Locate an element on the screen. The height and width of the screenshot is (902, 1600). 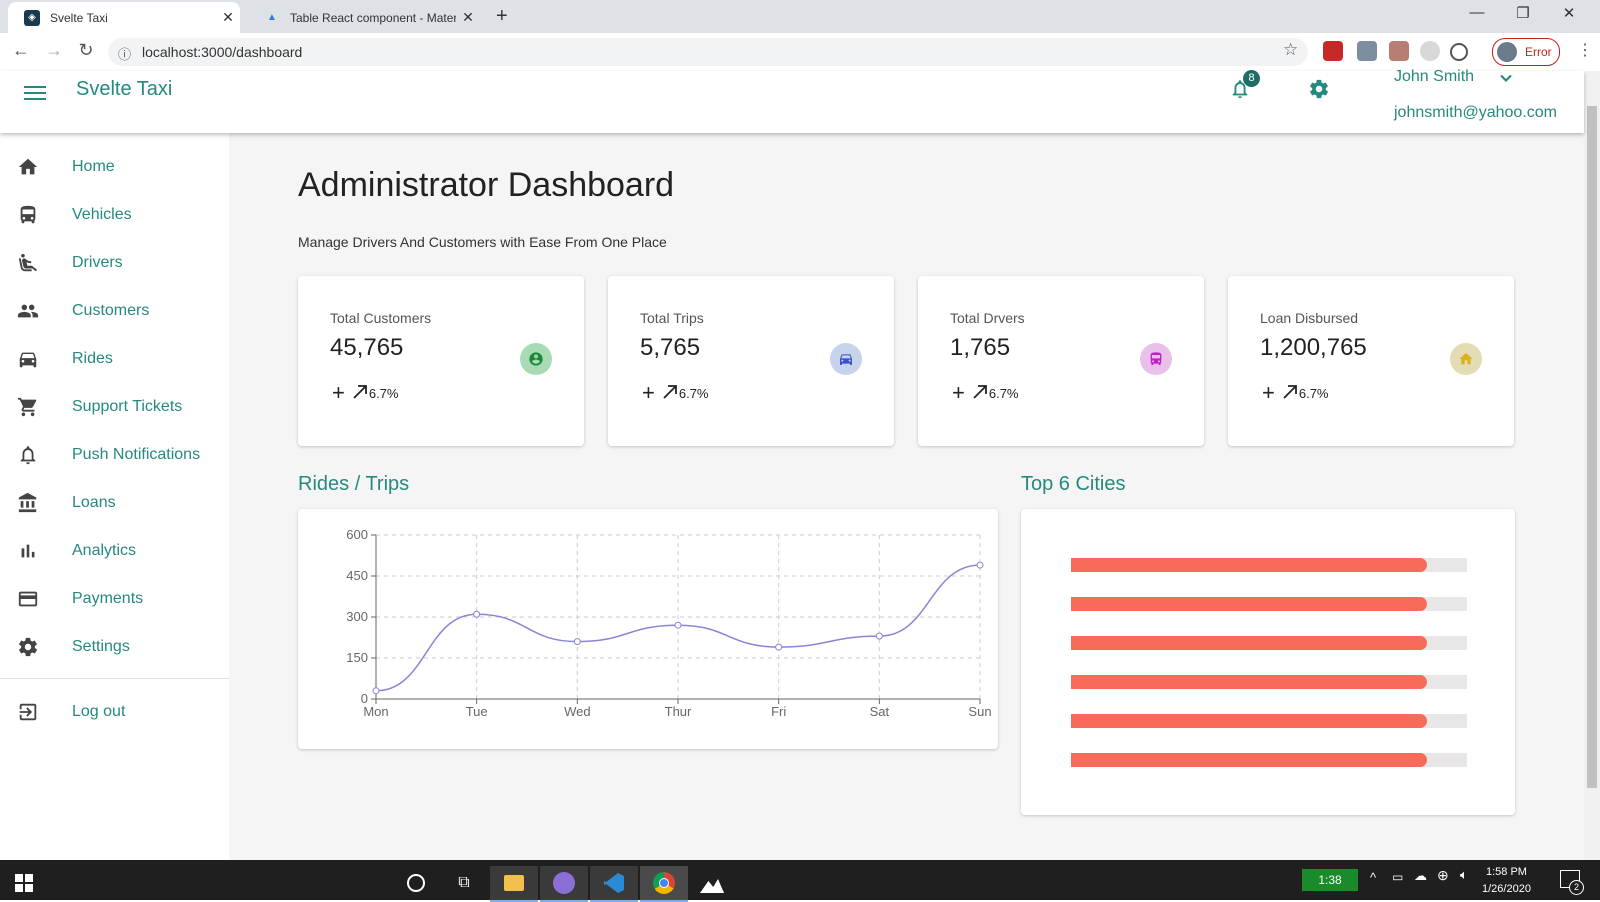
cart-icon is located at coordinates (28, 407).